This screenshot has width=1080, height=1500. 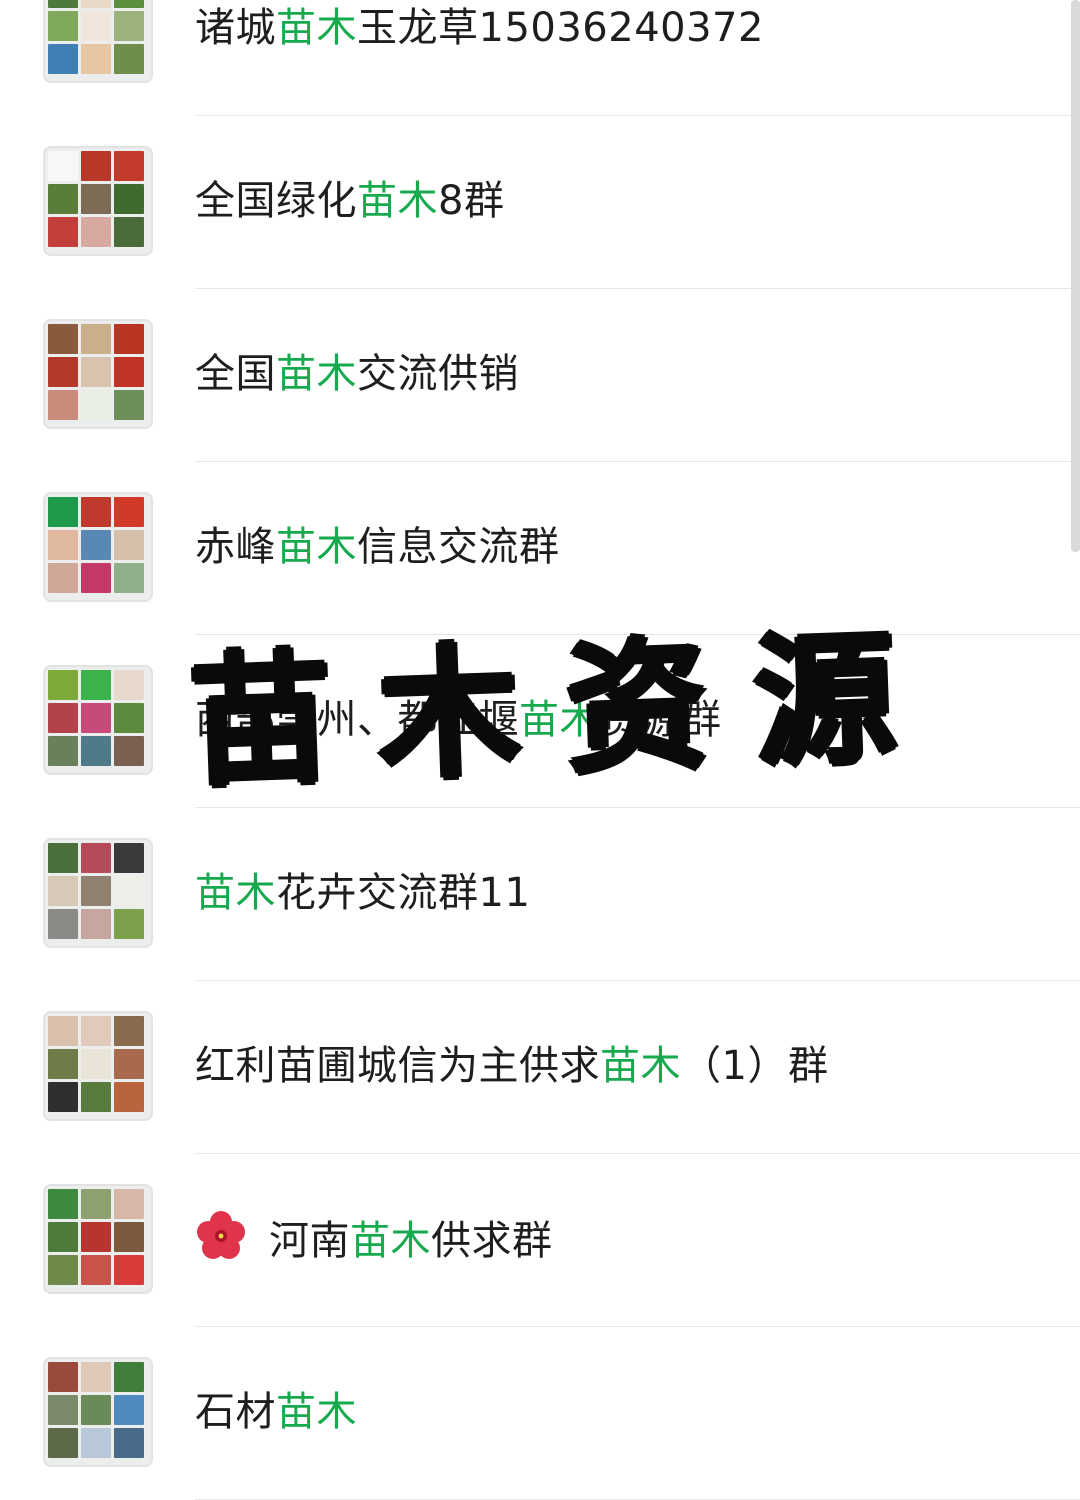 I want to click on group-name: 全国绿化苗木8群, so click(x=349, y=201).